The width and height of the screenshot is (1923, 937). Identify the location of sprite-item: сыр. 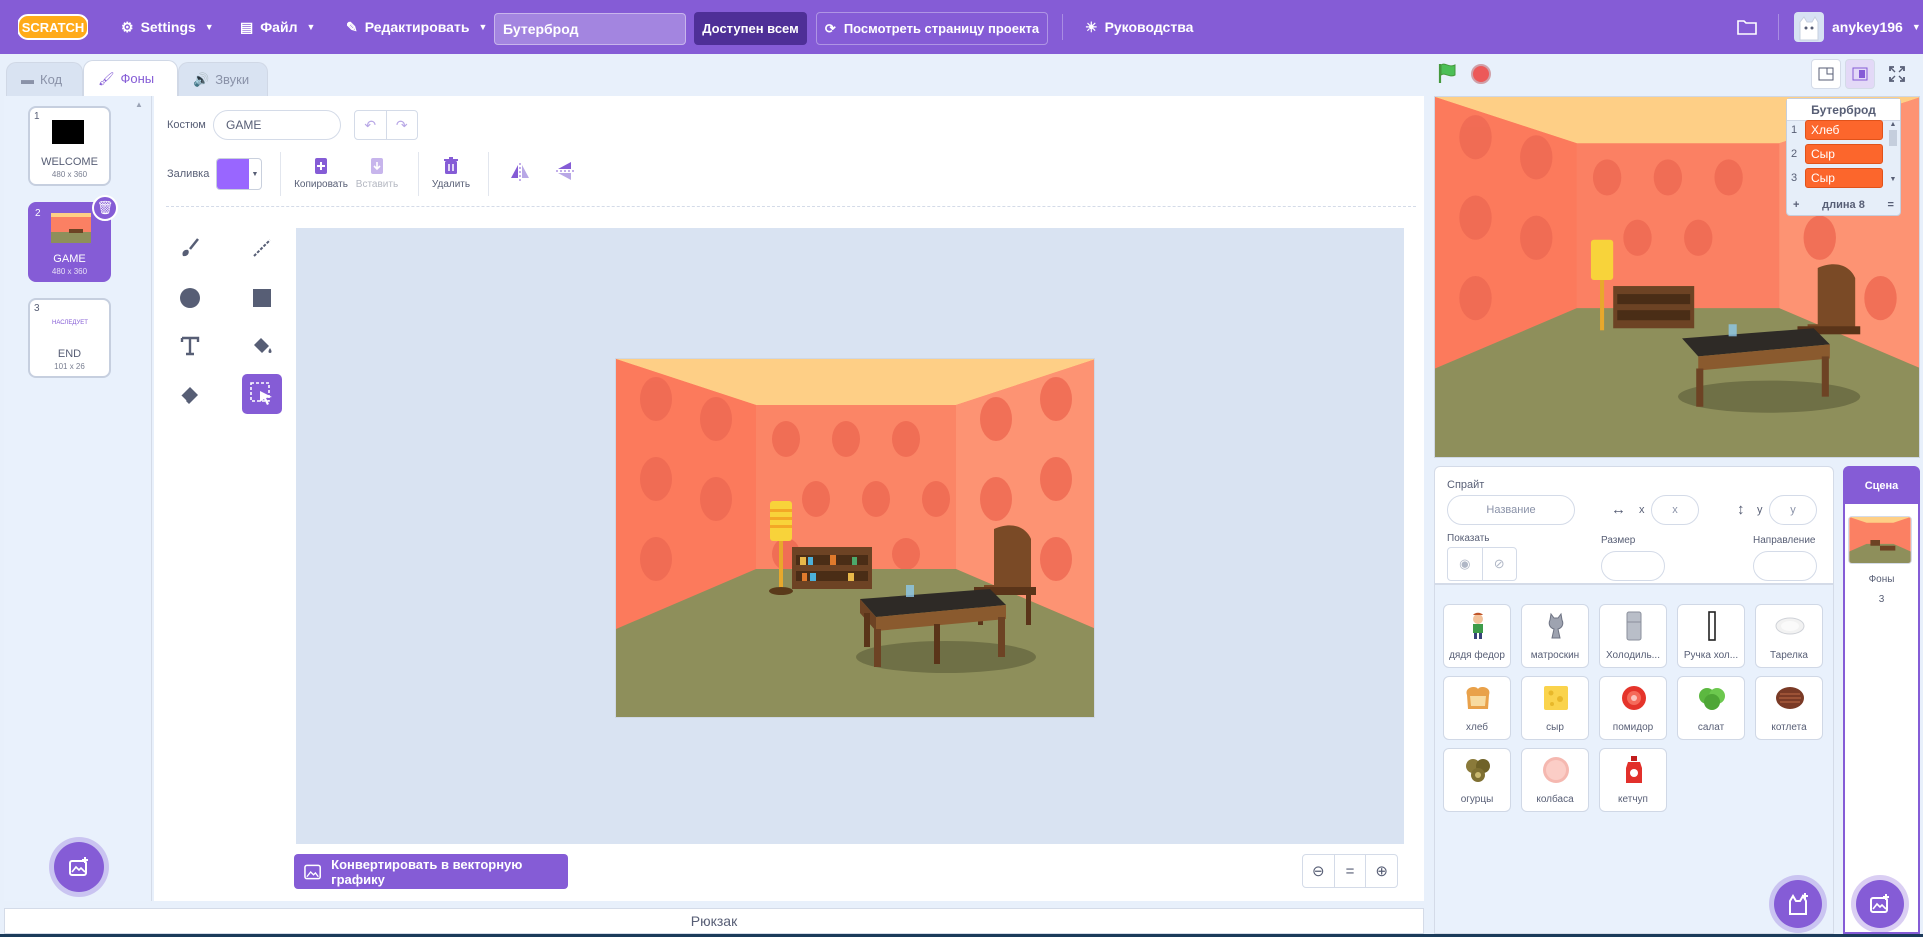
(1555, 708).